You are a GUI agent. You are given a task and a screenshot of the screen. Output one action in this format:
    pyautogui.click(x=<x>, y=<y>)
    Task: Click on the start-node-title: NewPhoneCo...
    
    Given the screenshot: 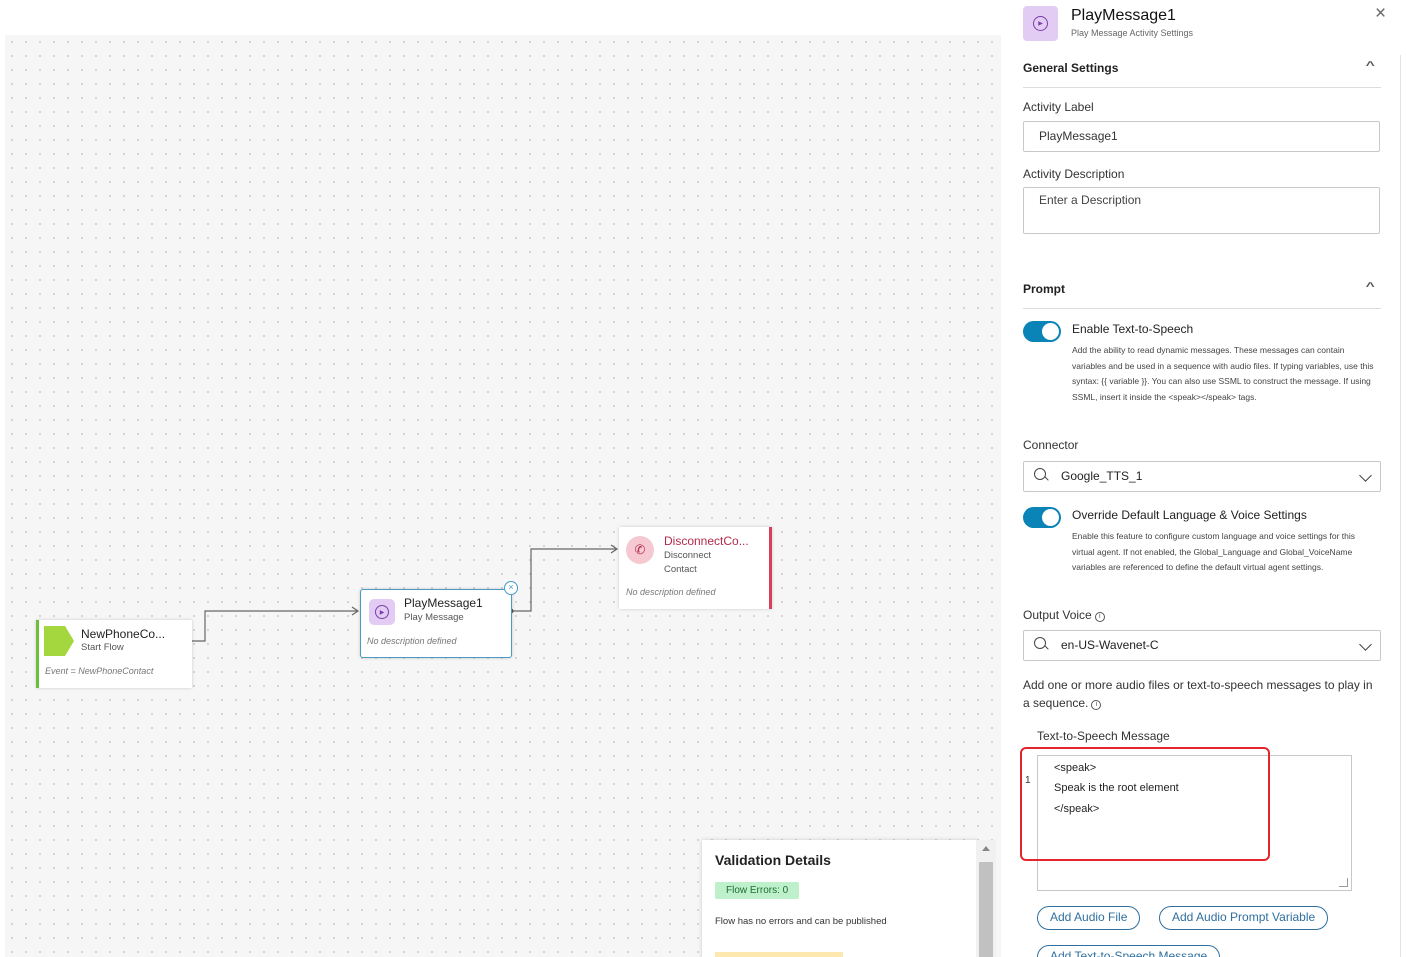 What is the action you would take?
    pyautogui.click(x=123, y=634)
    